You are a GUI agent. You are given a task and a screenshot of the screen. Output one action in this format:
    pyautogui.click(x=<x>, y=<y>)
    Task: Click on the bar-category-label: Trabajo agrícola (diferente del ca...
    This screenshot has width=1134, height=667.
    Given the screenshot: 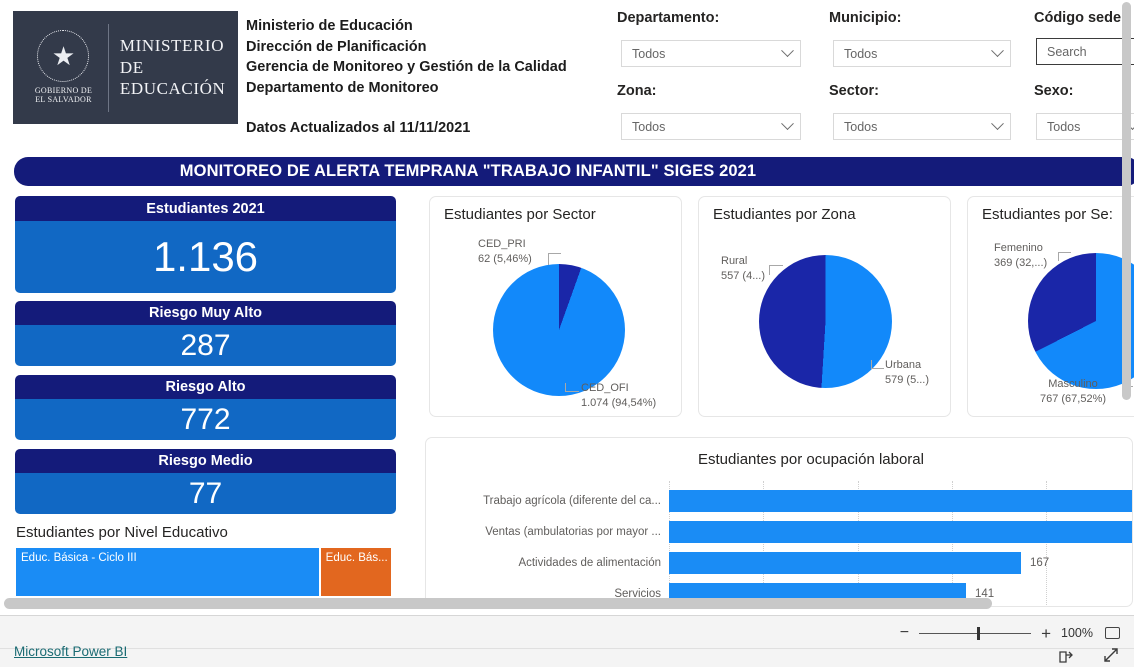 What is the action you would take?
    pyautogui.click(x=572, y=501)
    